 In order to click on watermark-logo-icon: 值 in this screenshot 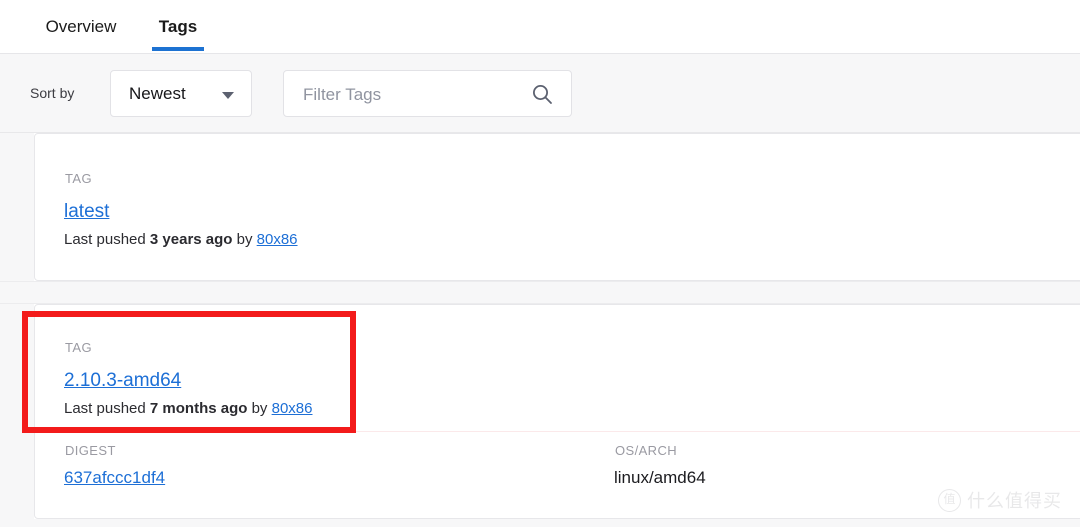, I will do `click(949, 500)`.